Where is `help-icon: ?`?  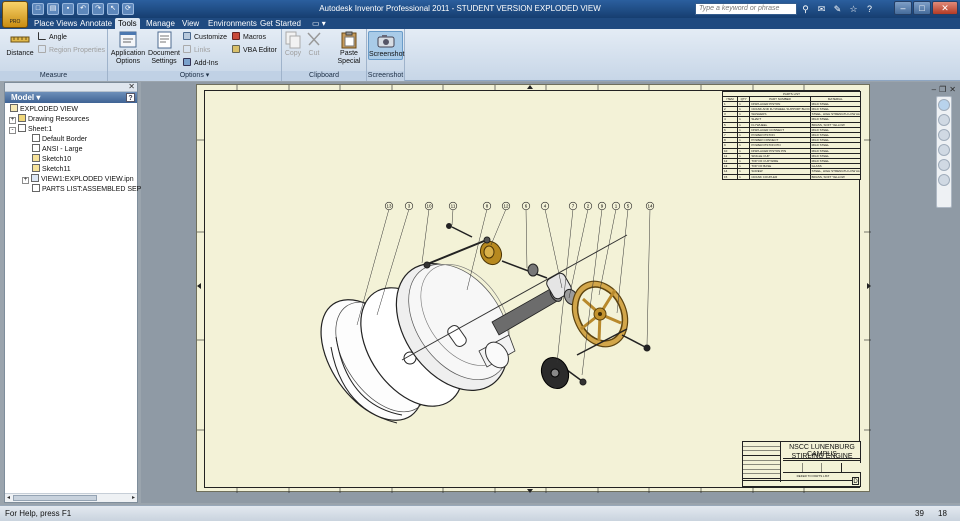 help-icon: ? is located at coordinates (869, 9).